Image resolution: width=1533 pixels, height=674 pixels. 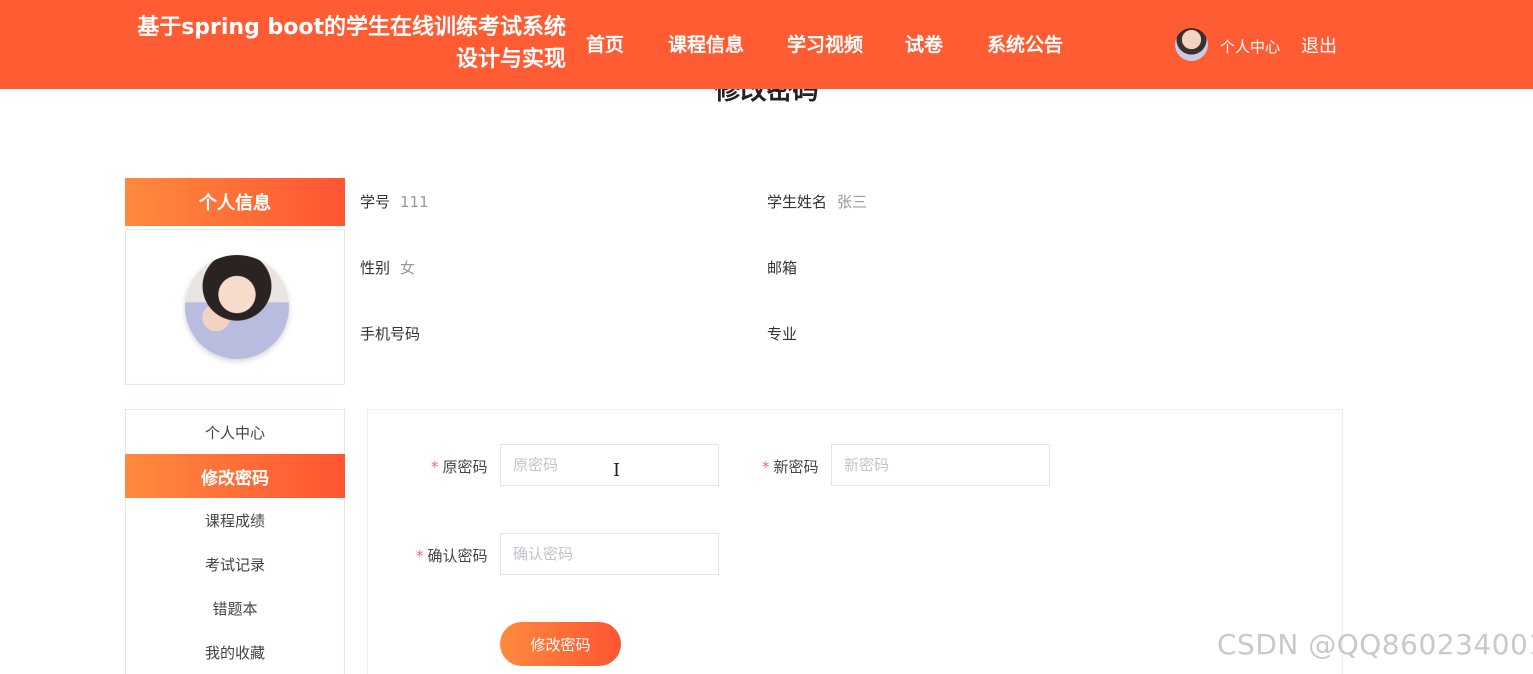 What do you see at coordinates (940, 465) in the screenshot?
I see `new-password-input` at bounding box center [940, 465].